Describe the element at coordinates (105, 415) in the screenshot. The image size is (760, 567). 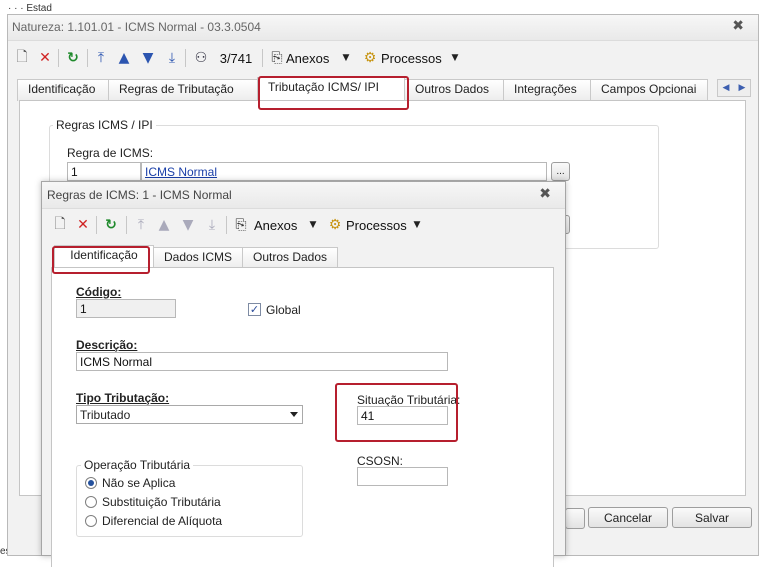
I see `tipo-tributacao-value: Tributado` at that location.